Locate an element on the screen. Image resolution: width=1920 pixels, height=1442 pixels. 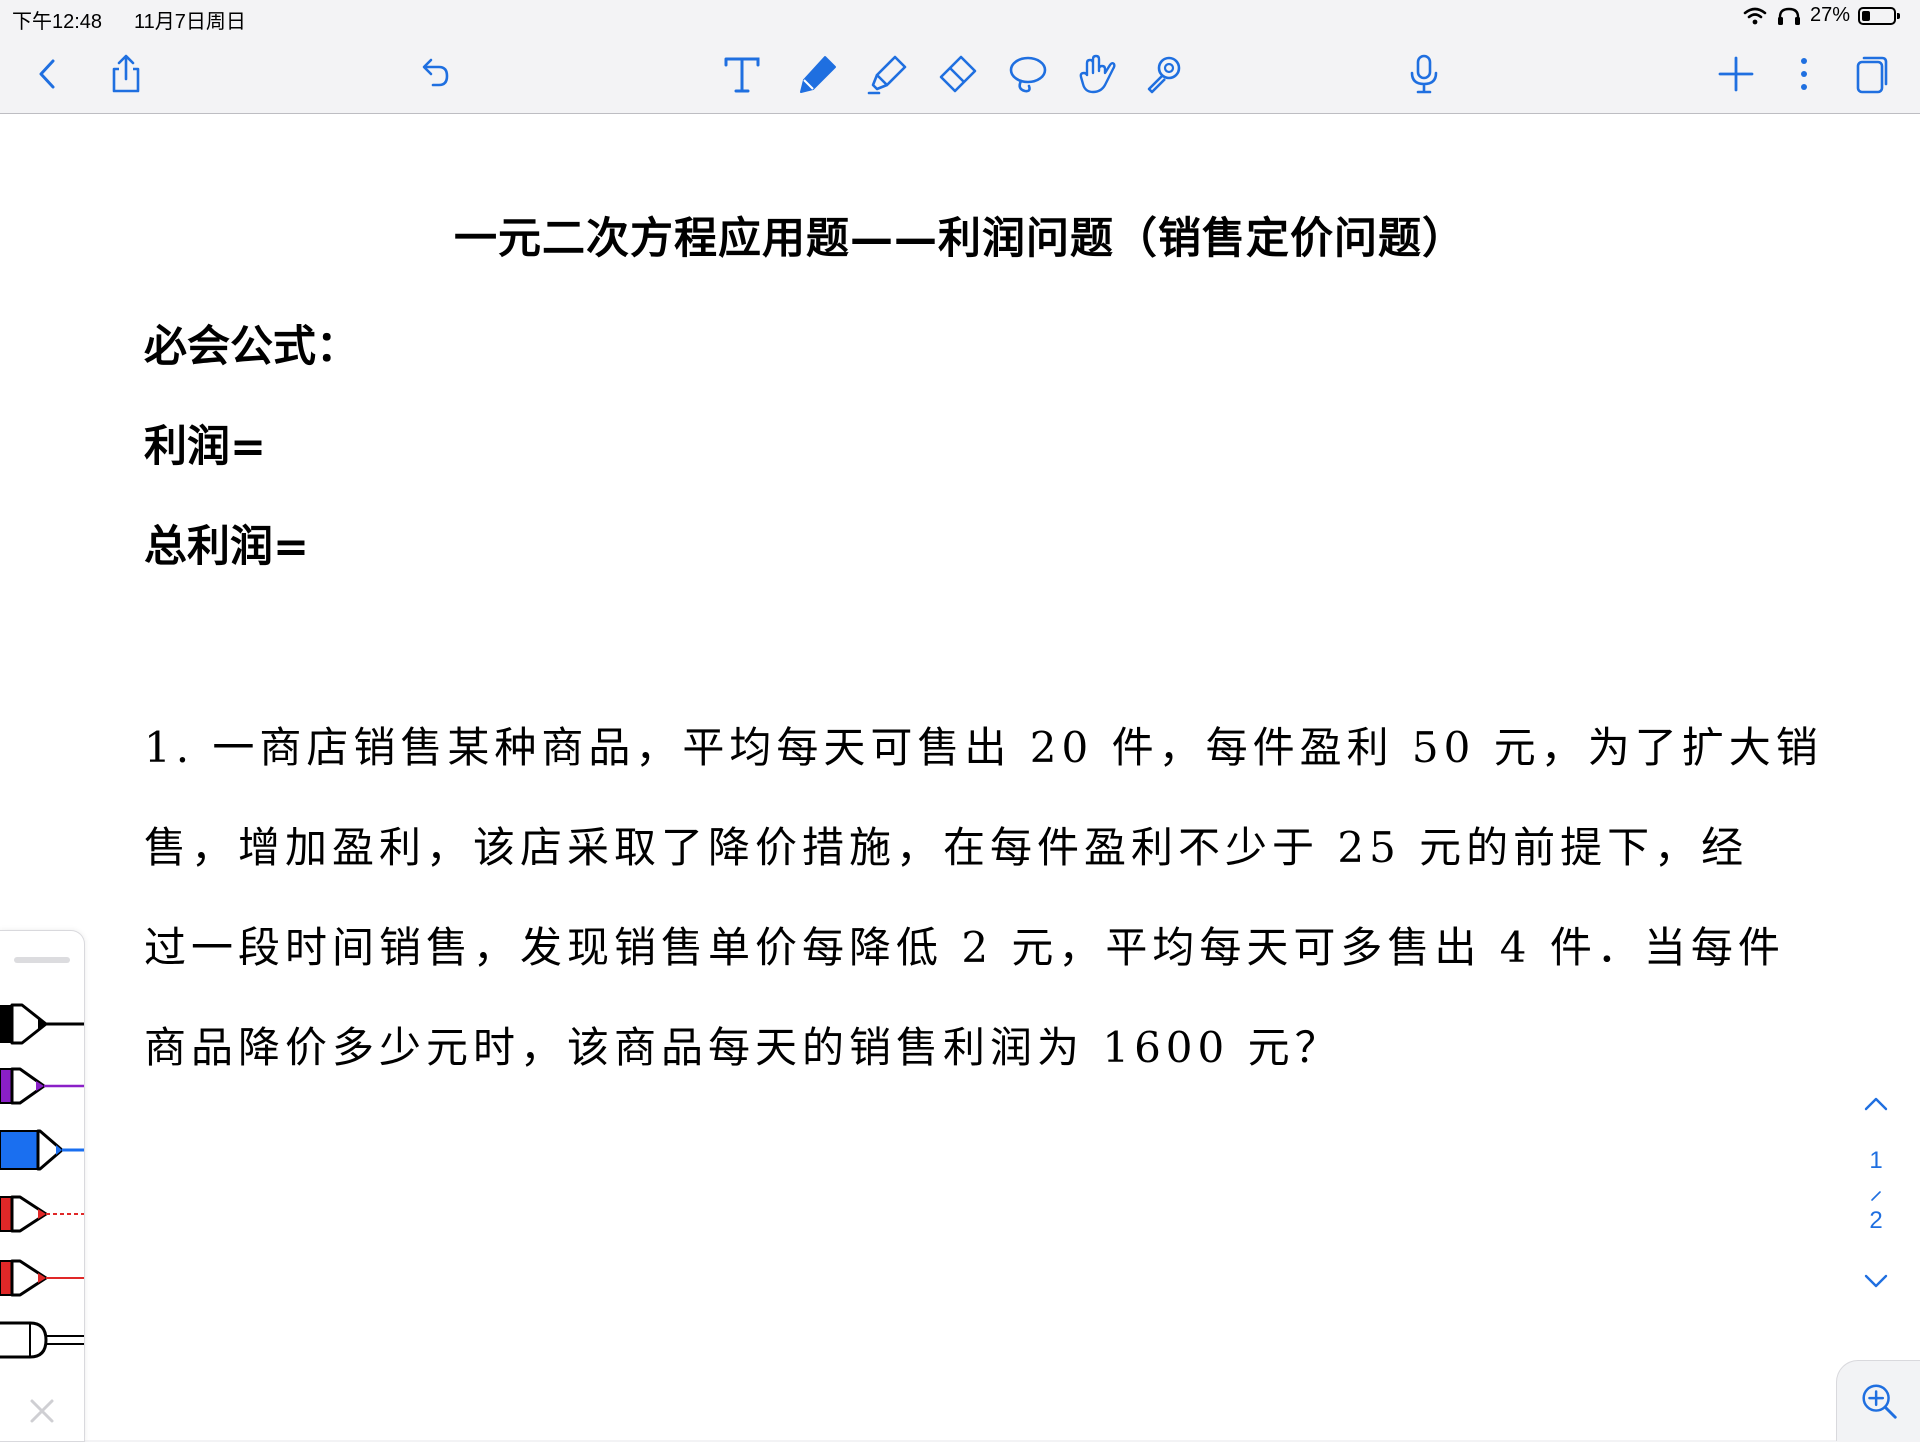
text-tool-button is located at coordinates (742, 74).